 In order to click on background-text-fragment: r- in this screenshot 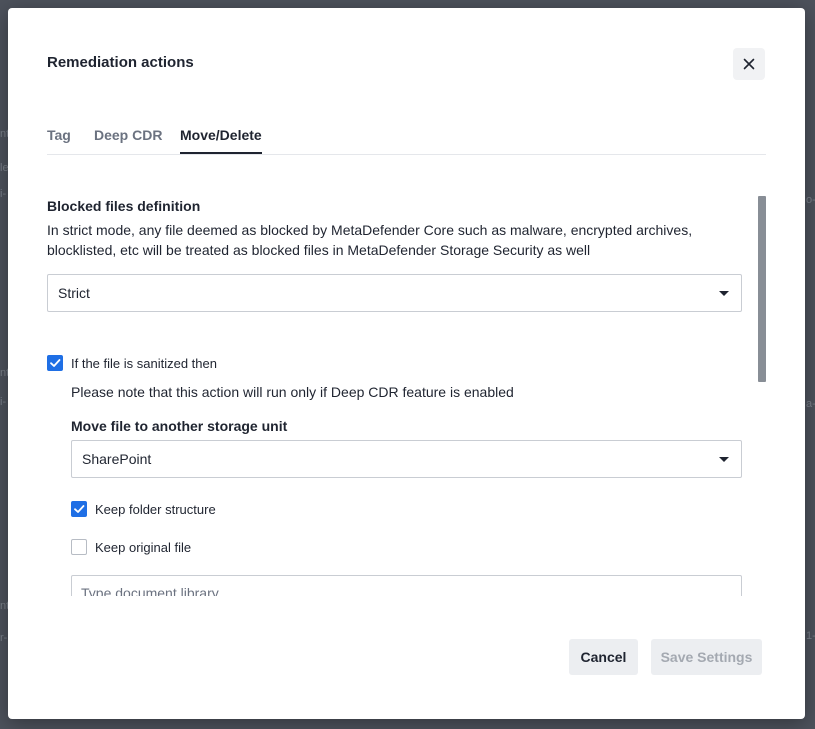, I will do `click(4, 638)`.